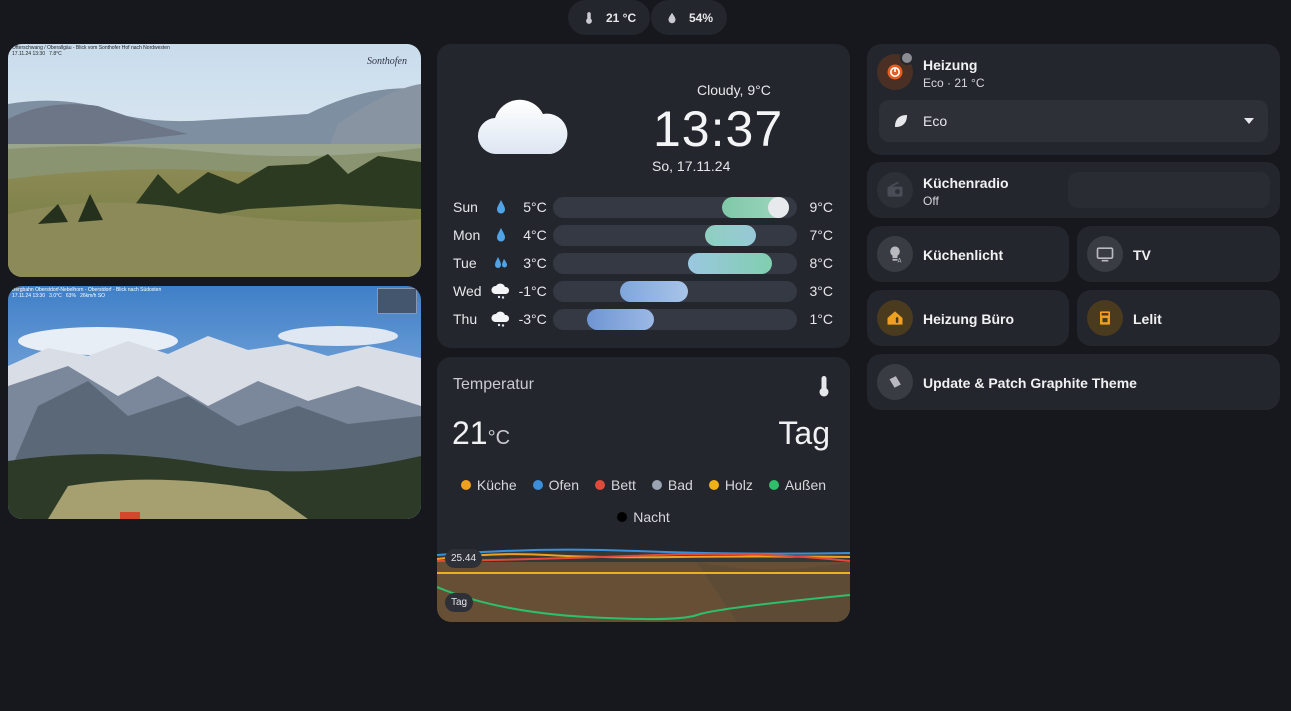  I want to click on current-temperature-marker, so click(779, 207).